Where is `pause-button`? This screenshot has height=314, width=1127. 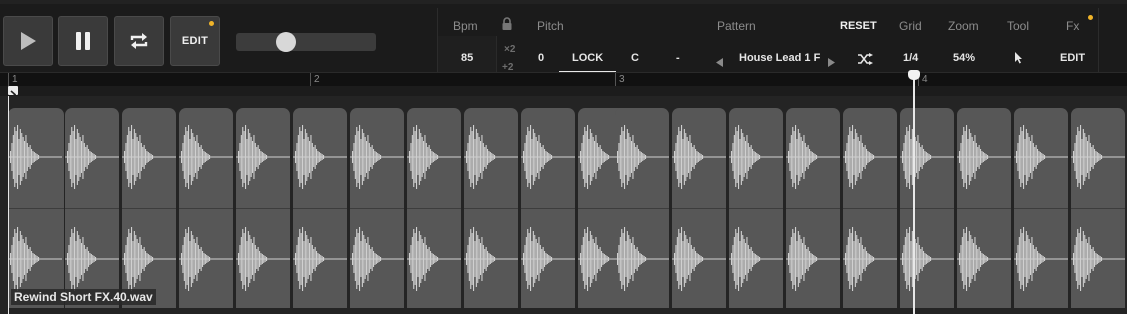
pause-button is located at coordinates (83, 41).